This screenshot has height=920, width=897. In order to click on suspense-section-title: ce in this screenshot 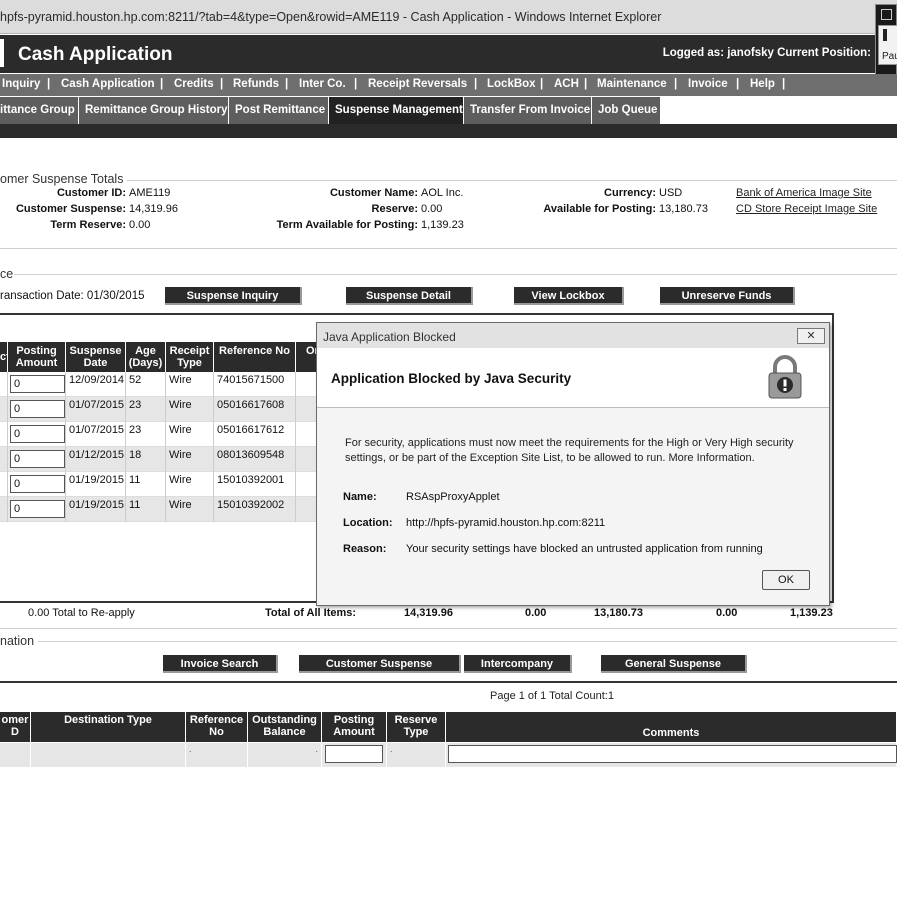, I will do `click(7, 274)`.